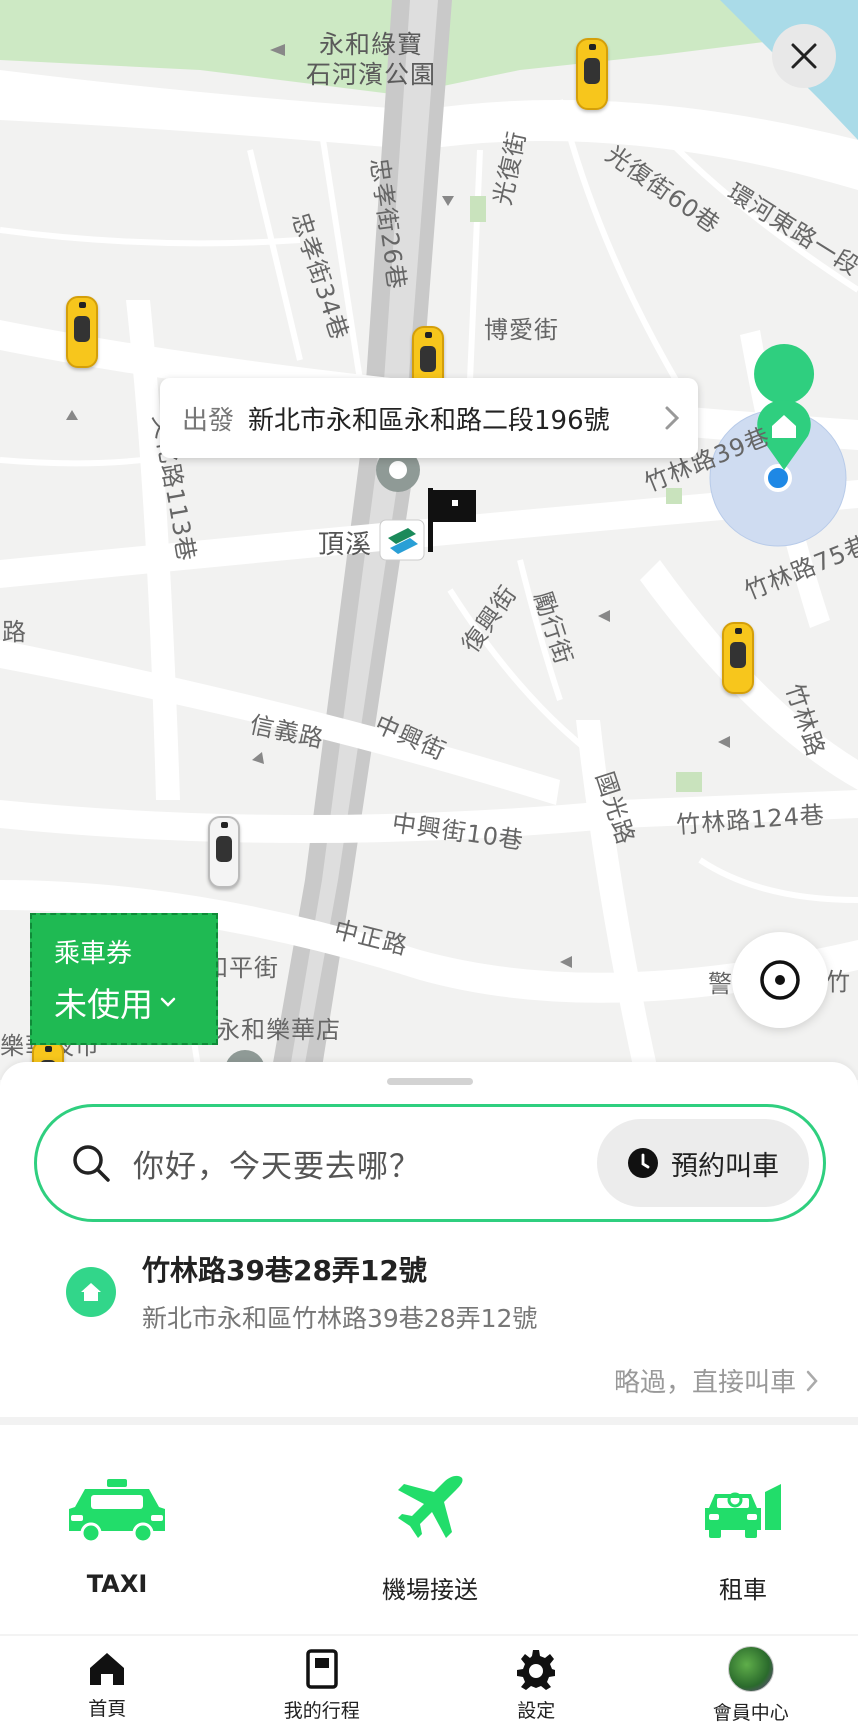 Image resolution: width=858 pixels, height=1735 pixels. I want to click on avatar, so click(750, 1669).